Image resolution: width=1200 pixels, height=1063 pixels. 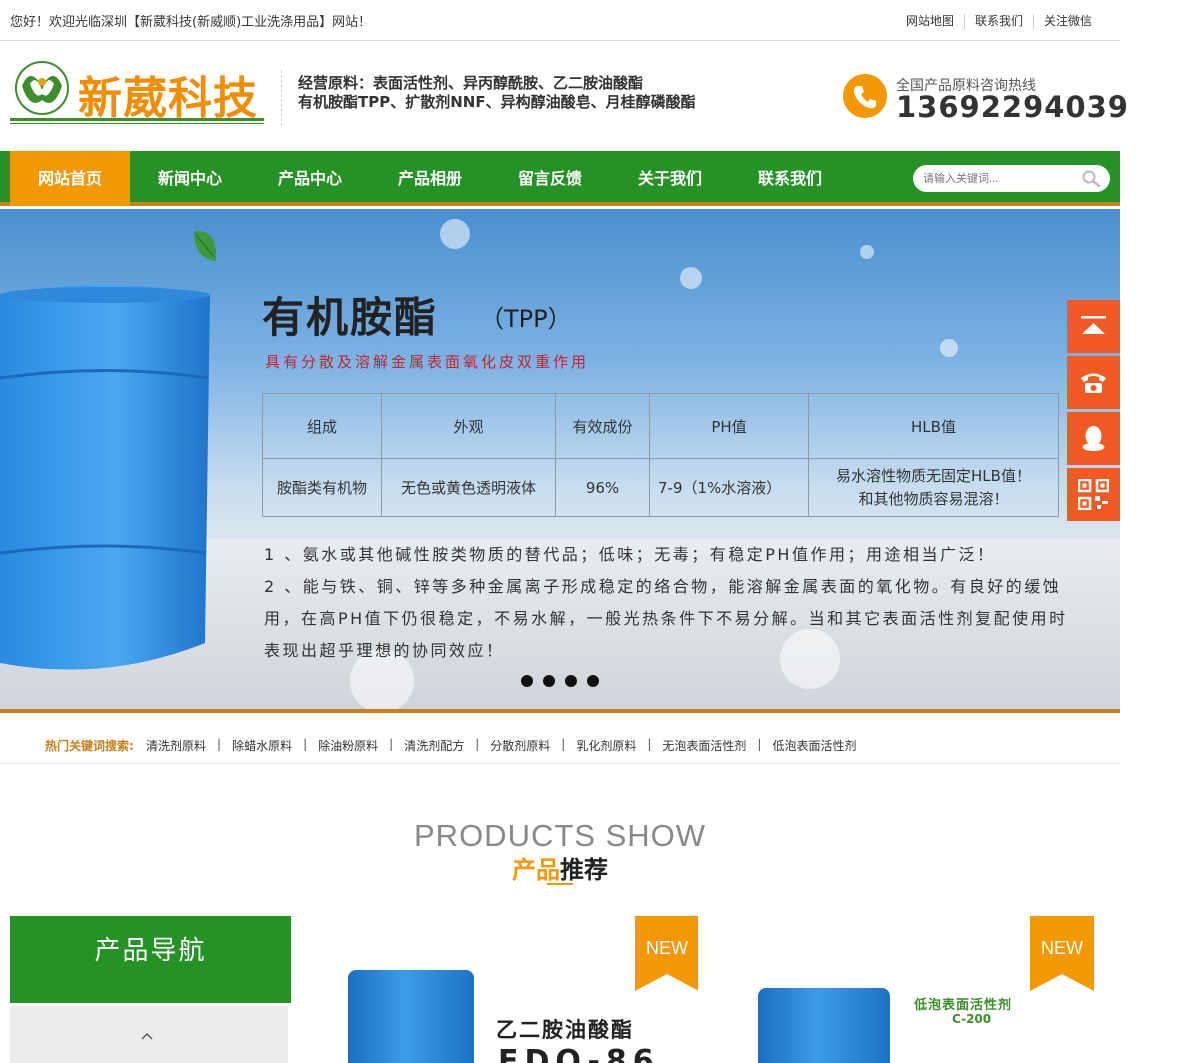 I want to click on hot-keyword-link: 无泡表面活性剂, so click(x=704, y=745).